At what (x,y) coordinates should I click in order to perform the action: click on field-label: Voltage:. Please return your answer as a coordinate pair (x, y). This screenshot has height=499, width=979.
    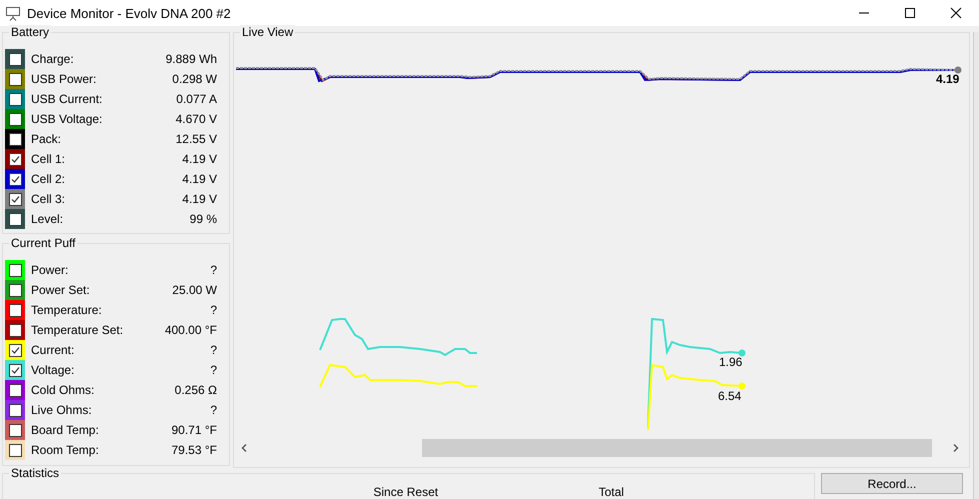
    Looking at the image, I should click on (52, 370).